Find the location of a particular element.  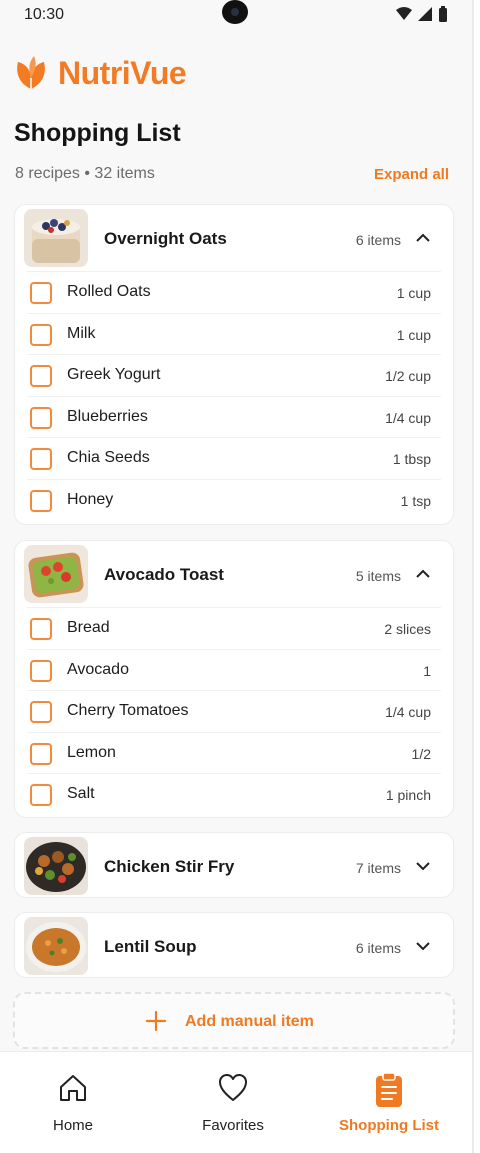

leaf-logo-icon is located at coordinates (31, 72).